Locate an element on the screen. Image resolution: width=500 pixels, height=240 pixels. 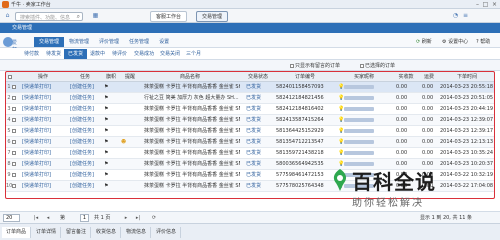
tab-review-info: 评价信息 is located at coordinates (167, 232).